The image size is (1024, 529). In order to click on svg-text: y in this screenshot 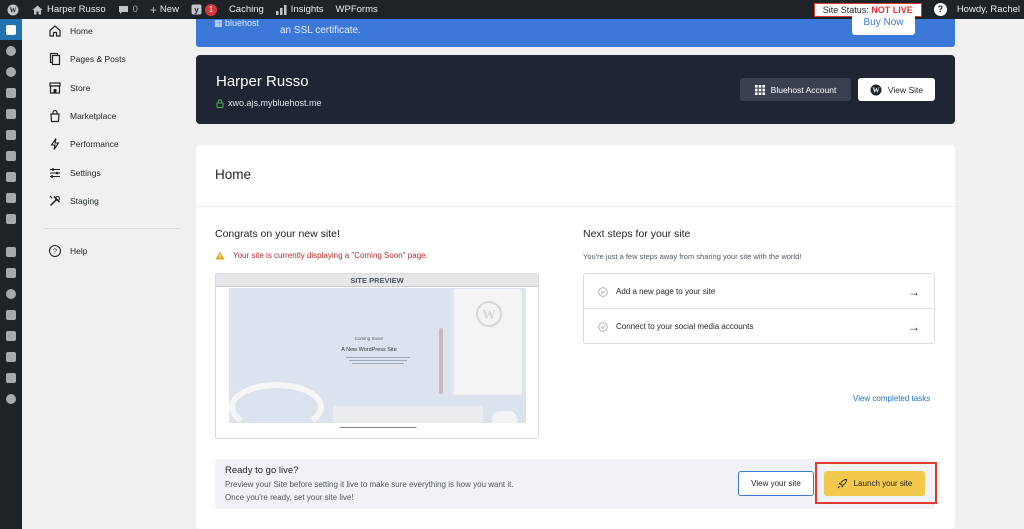, I will do `click(196, 10)`.